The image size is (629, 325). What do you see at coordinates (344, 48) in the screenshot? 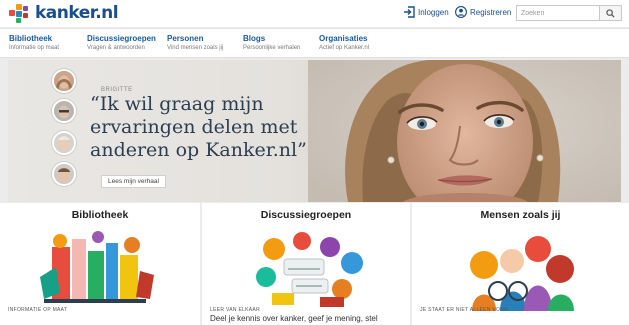
I see `nav-item-subtitle: Actief op Kanker.nl` at bounding box center [344, 48].